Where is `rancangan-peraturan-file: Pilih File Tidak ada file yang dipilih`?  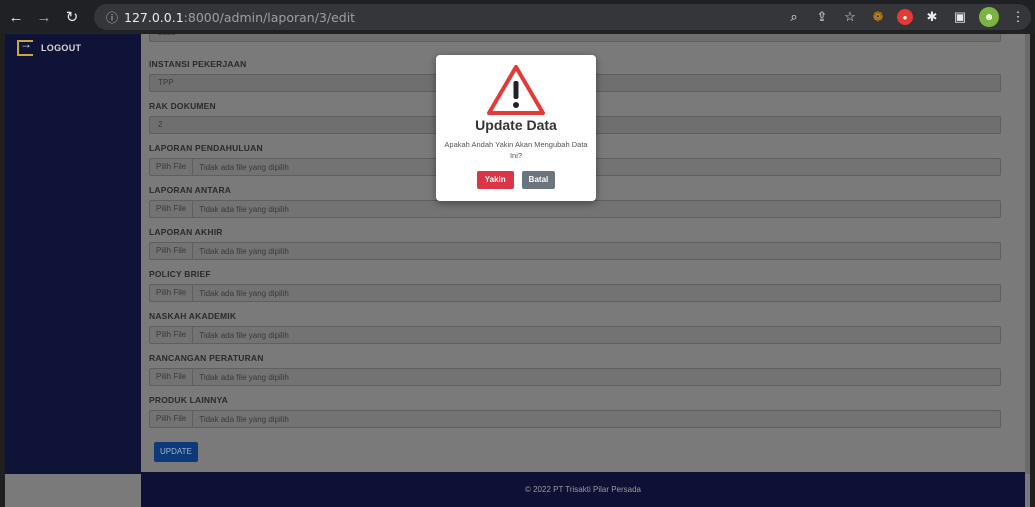 rancangan-peraturan-file: Pilih File Tidak ada file yang dipilih is located at coordinates (575, 377).